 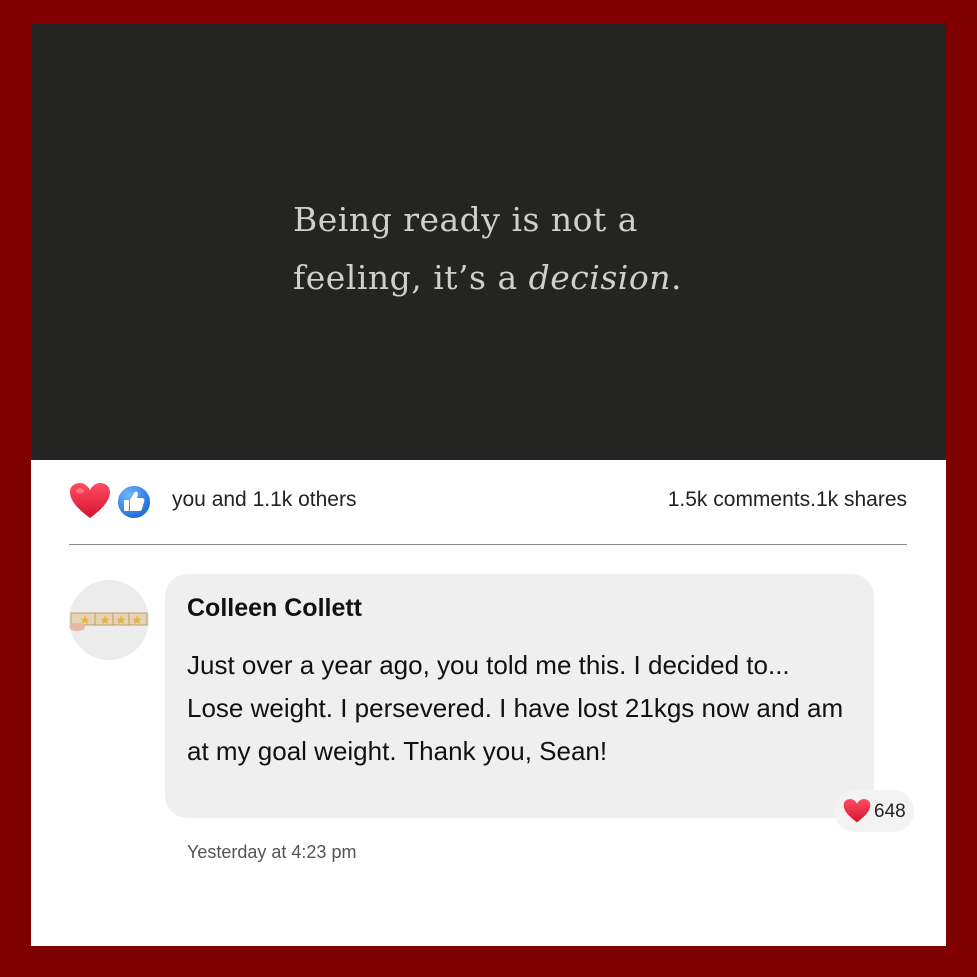 What do you see at coordinates (465, 219) in the screenshot?
I see `quote-line-1: Being ready is not a` at bounding box center [465, 219].